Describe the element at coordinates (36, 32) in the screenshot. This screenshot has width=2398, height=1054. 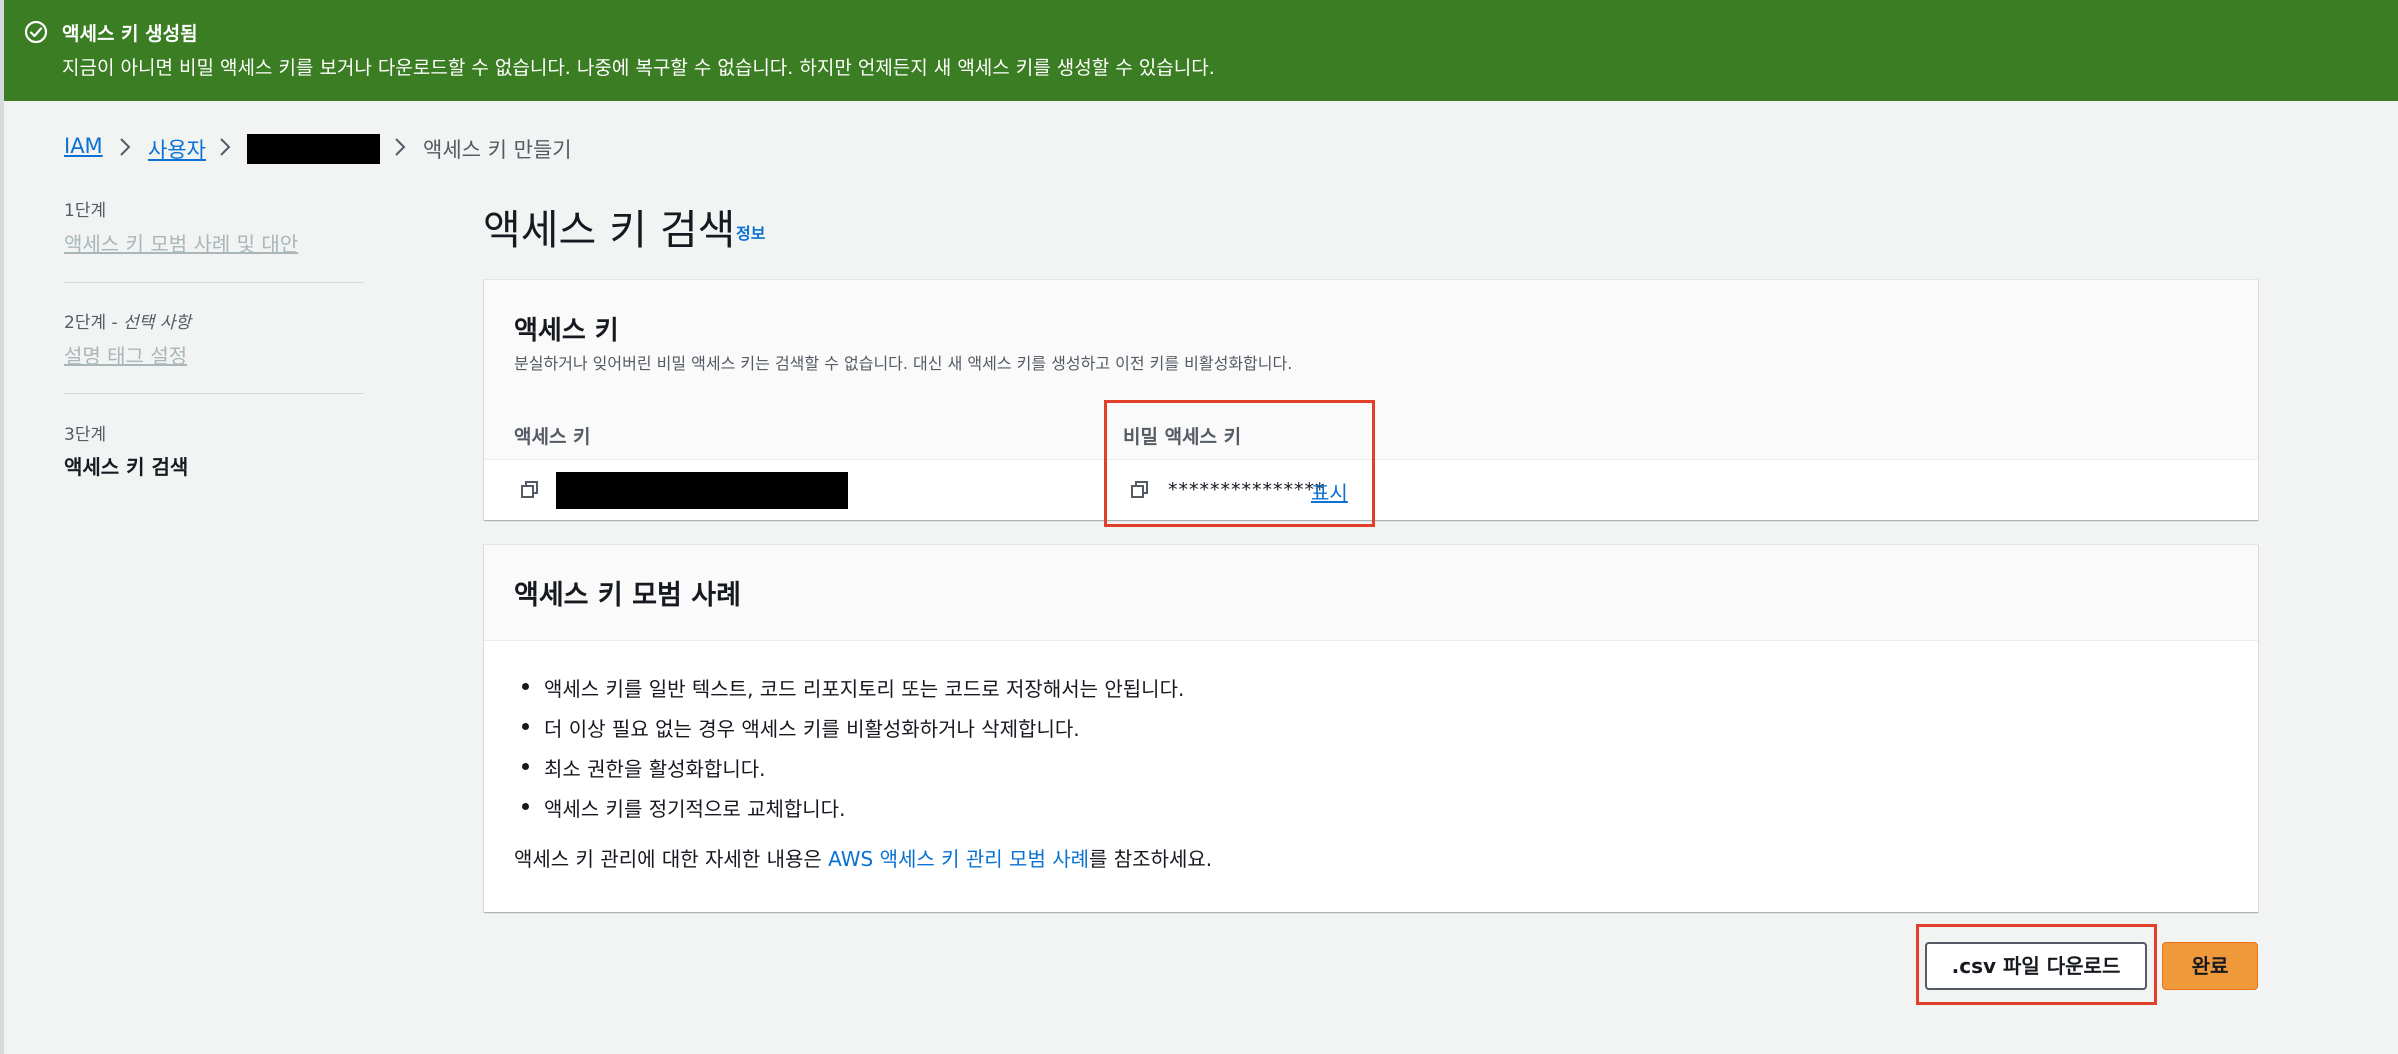
I see `check-circle-icon` at that location.